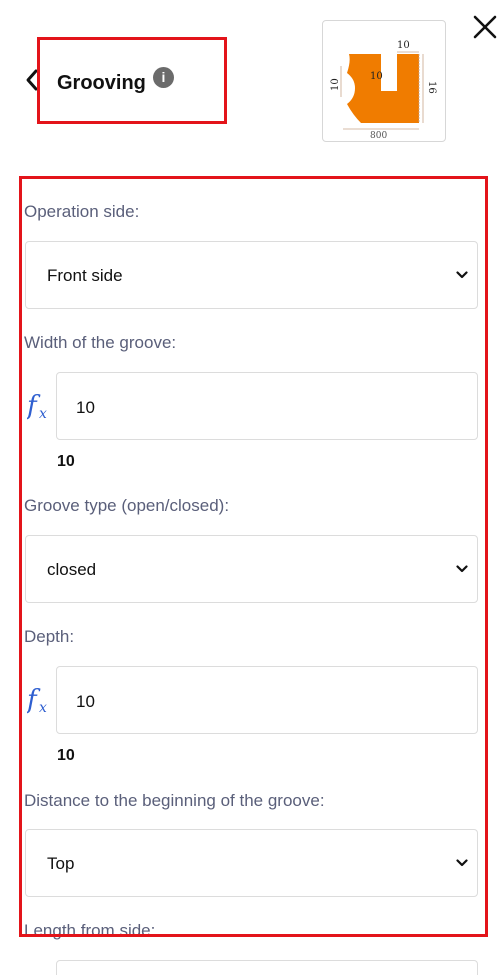  What do you see at coordinates (163, 77) in the screenshot?
I see `info-icon: i` at bounding box center [163, 77].